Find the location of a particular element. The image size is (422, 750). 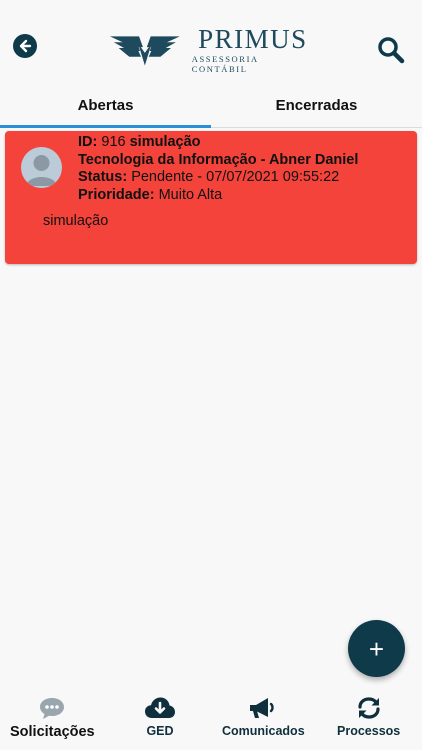

sync-icon is located at coordinates (369, 708).